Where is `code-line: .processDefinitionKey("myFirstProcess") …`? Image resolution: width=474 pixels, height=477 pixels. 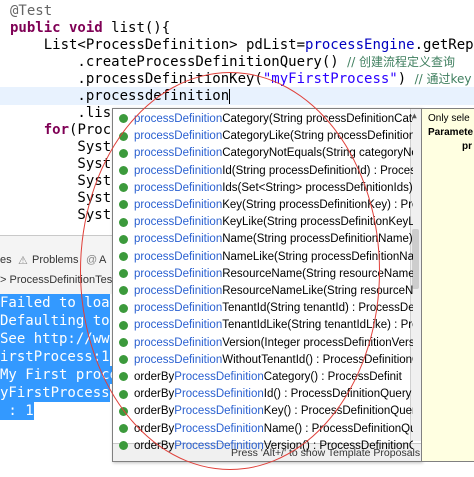 code-line: .processDefinitionKey("myFirstProcess") … is located at coordinates (241, 79).